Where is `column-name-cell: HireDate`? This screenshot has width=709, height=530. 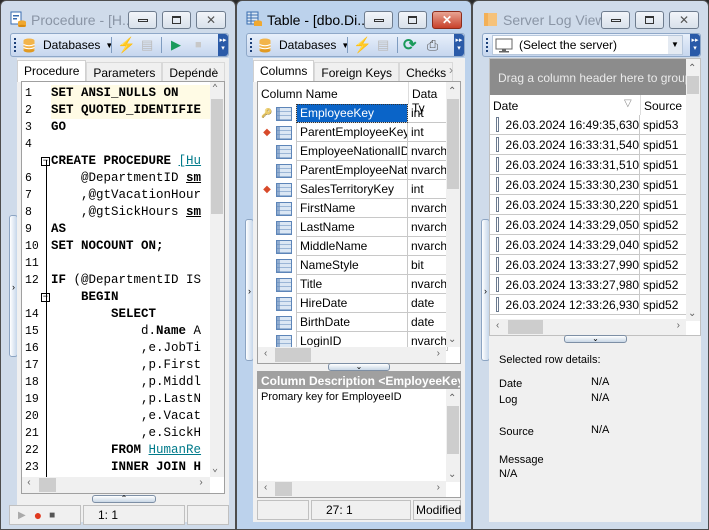
column-name-cell: HireDate is located at coordinates (352, 303).